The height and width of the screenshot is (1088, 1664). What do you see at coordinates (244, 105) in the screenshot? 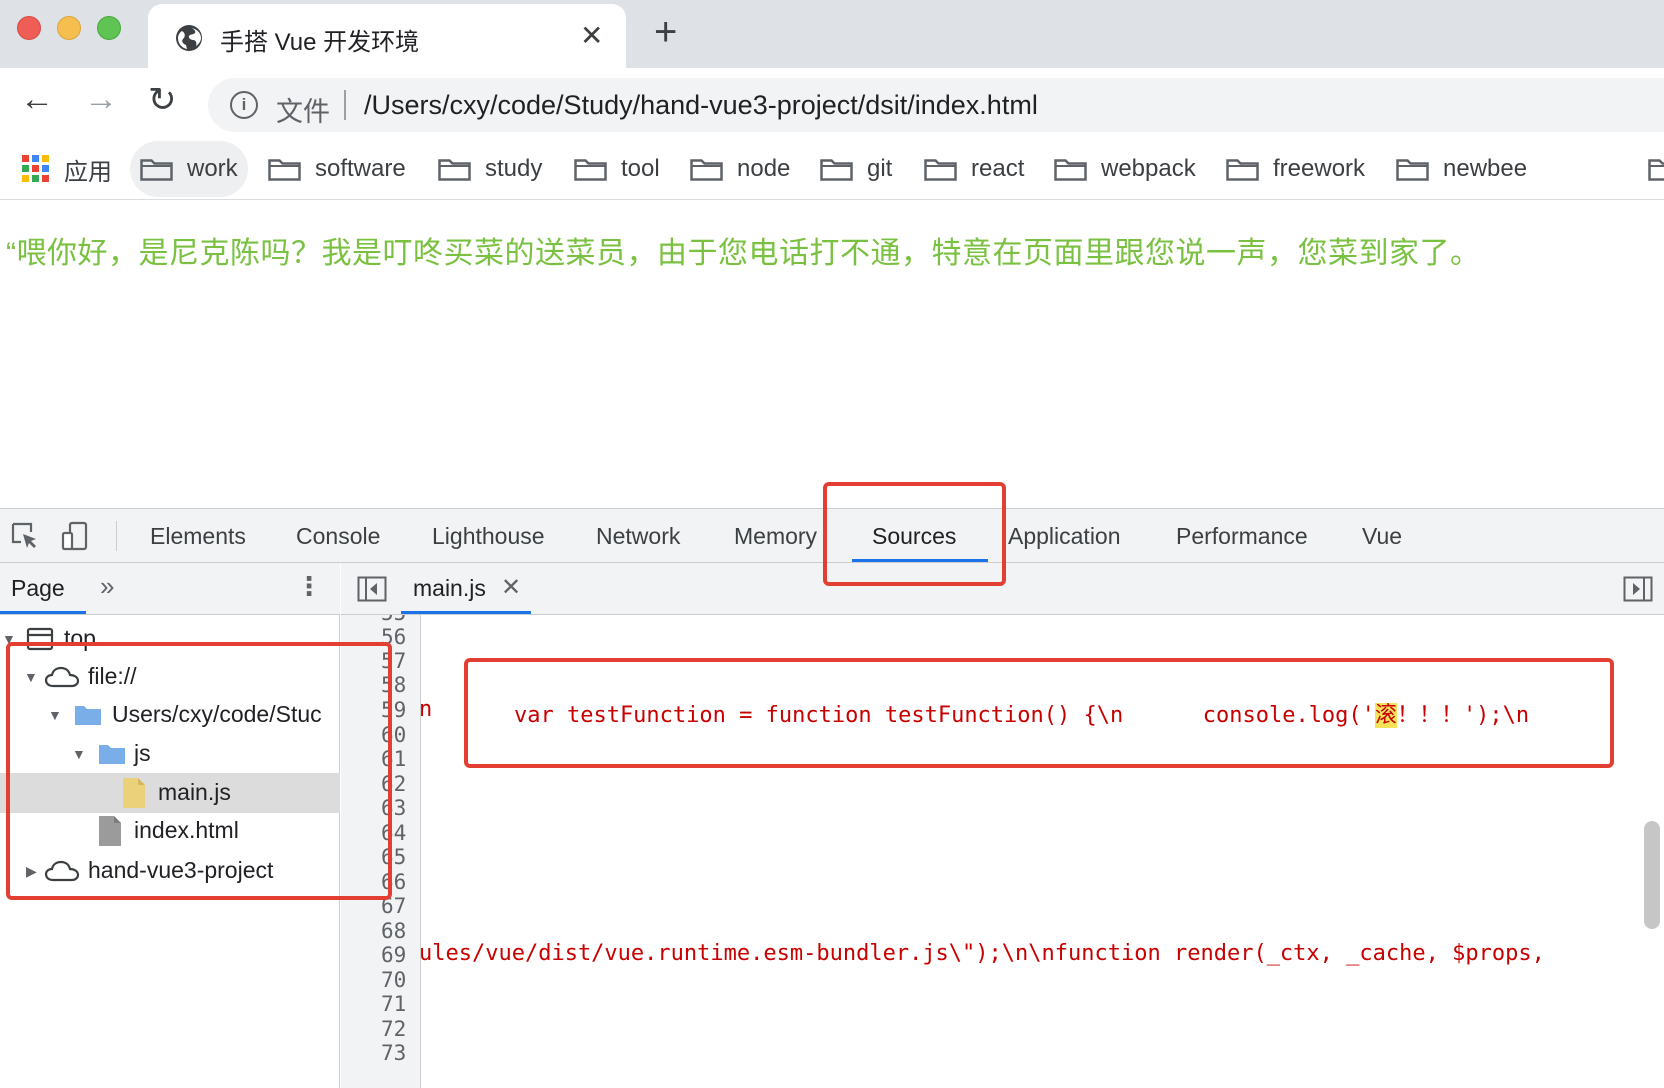
I see `info-icon: i` at bounding box center [244, 105].